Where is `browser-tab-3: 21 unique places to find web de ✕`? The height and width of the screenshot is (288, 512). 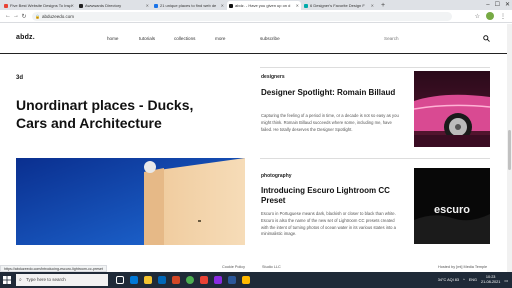
browser-tab-3: 21 unique places to find web de ✕ is located at coordinates (189, 5).